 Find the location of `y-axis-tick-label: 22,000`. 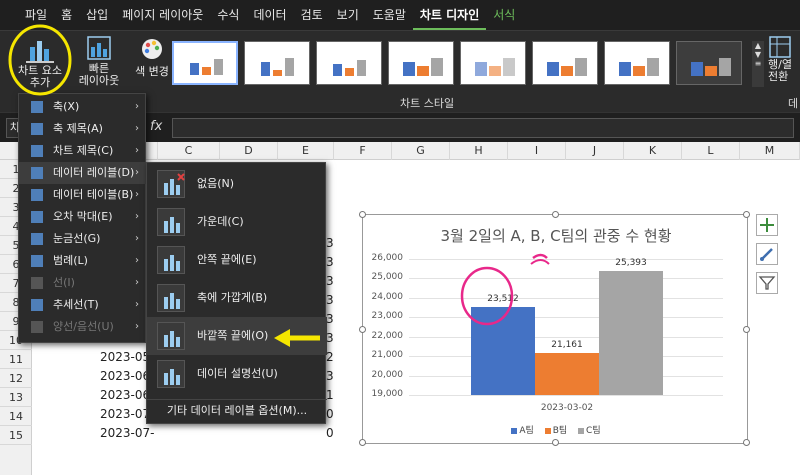

y-axis-tick-label: 22,000 is located at coordinates (387, 335).